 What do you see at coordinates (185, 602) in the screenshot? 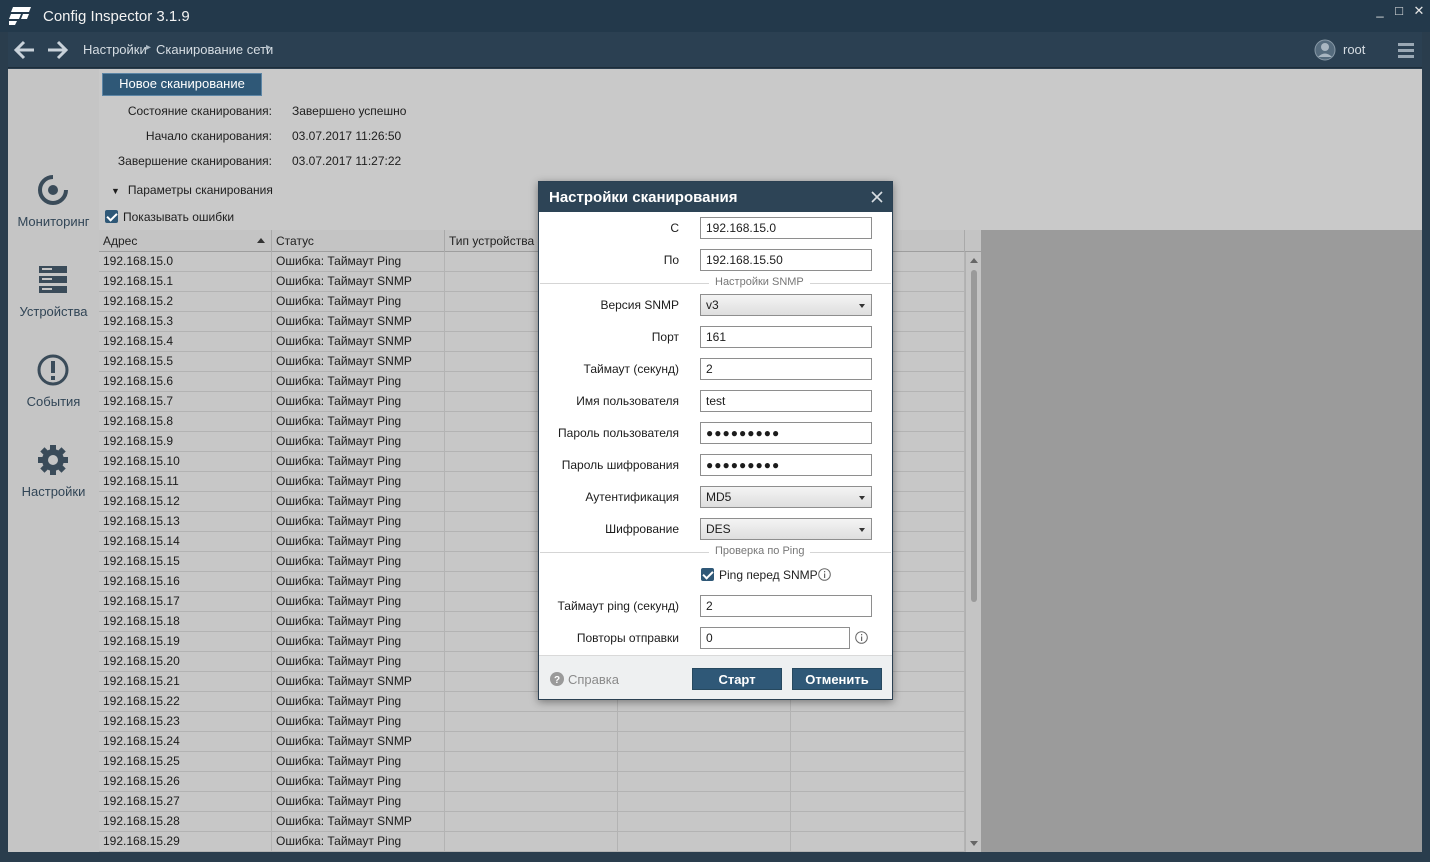
I see `cell-address: 192.168.15.17` at bounding box center [185, 602].